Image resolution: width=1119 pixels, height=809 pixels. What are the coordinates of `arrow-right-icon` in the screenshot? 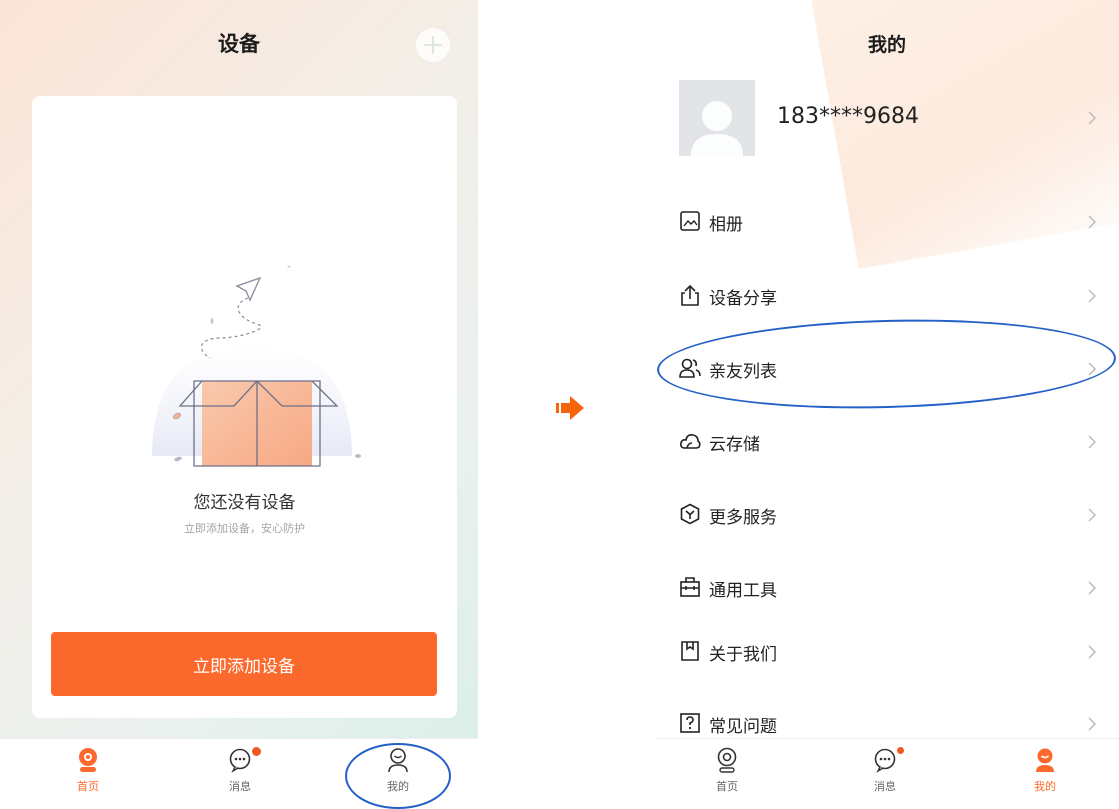 It's located at (570, 408).